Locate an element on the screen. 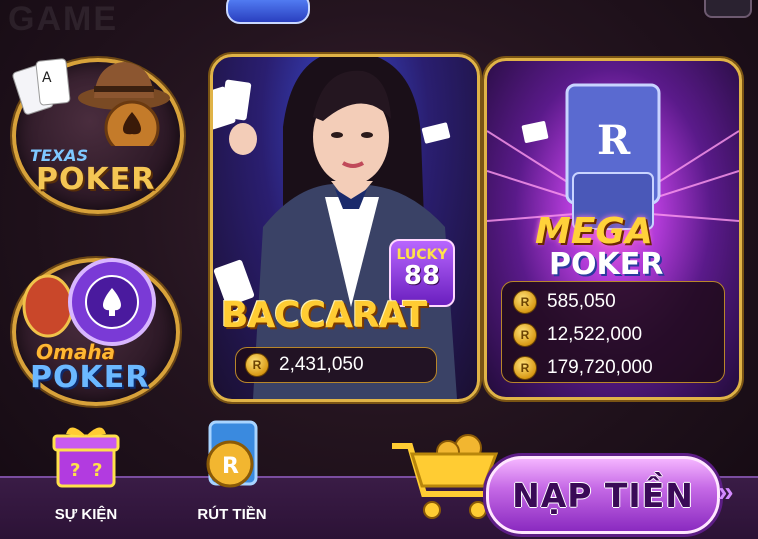  withdraw-label: RÚT TIỀN is located at coordinates (232, 514).